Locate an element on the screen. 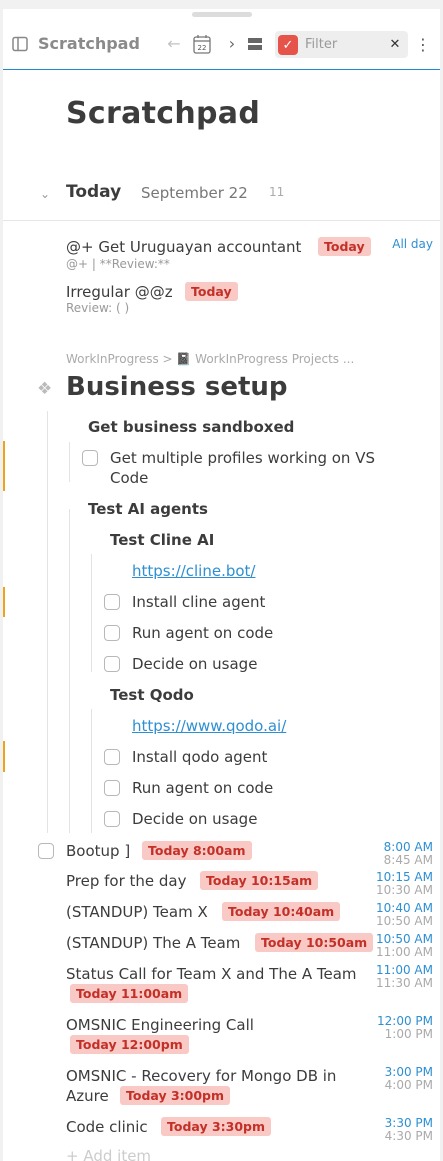  event-time: 3:00 PM 4:00 PM is located at coordinates (409, 1079).